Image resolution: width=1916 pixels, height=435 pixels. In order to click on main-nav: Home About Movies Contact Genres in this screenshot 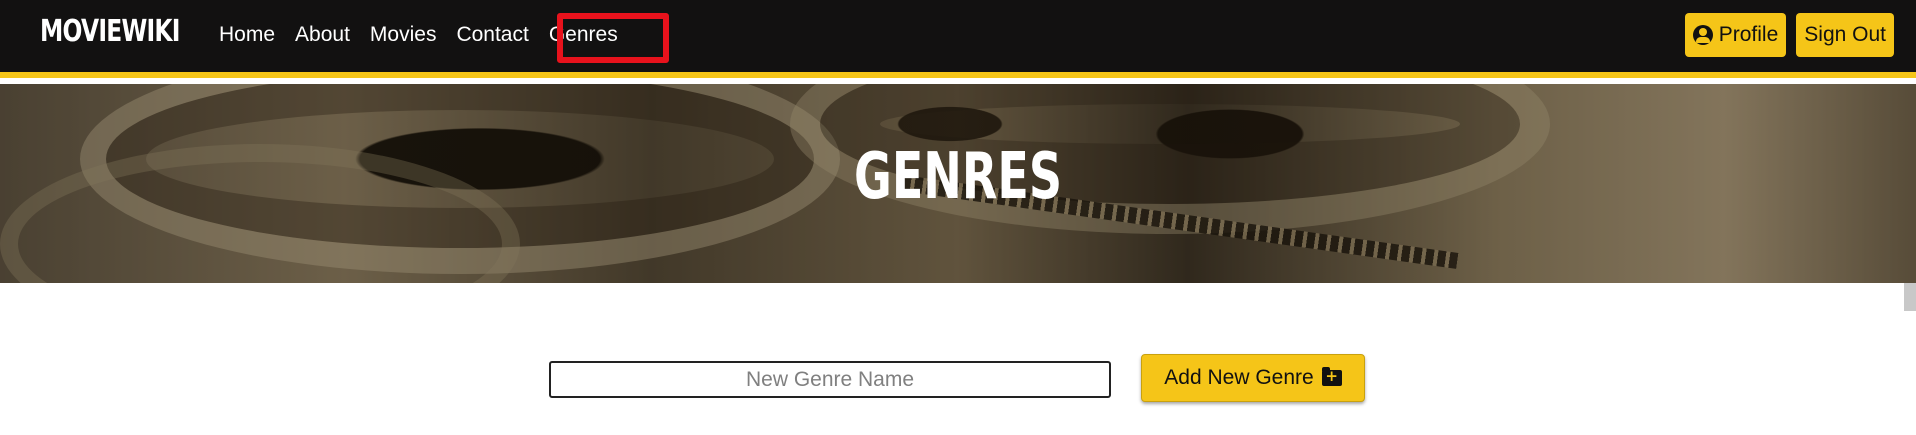, I will do `click(423, 35)`.